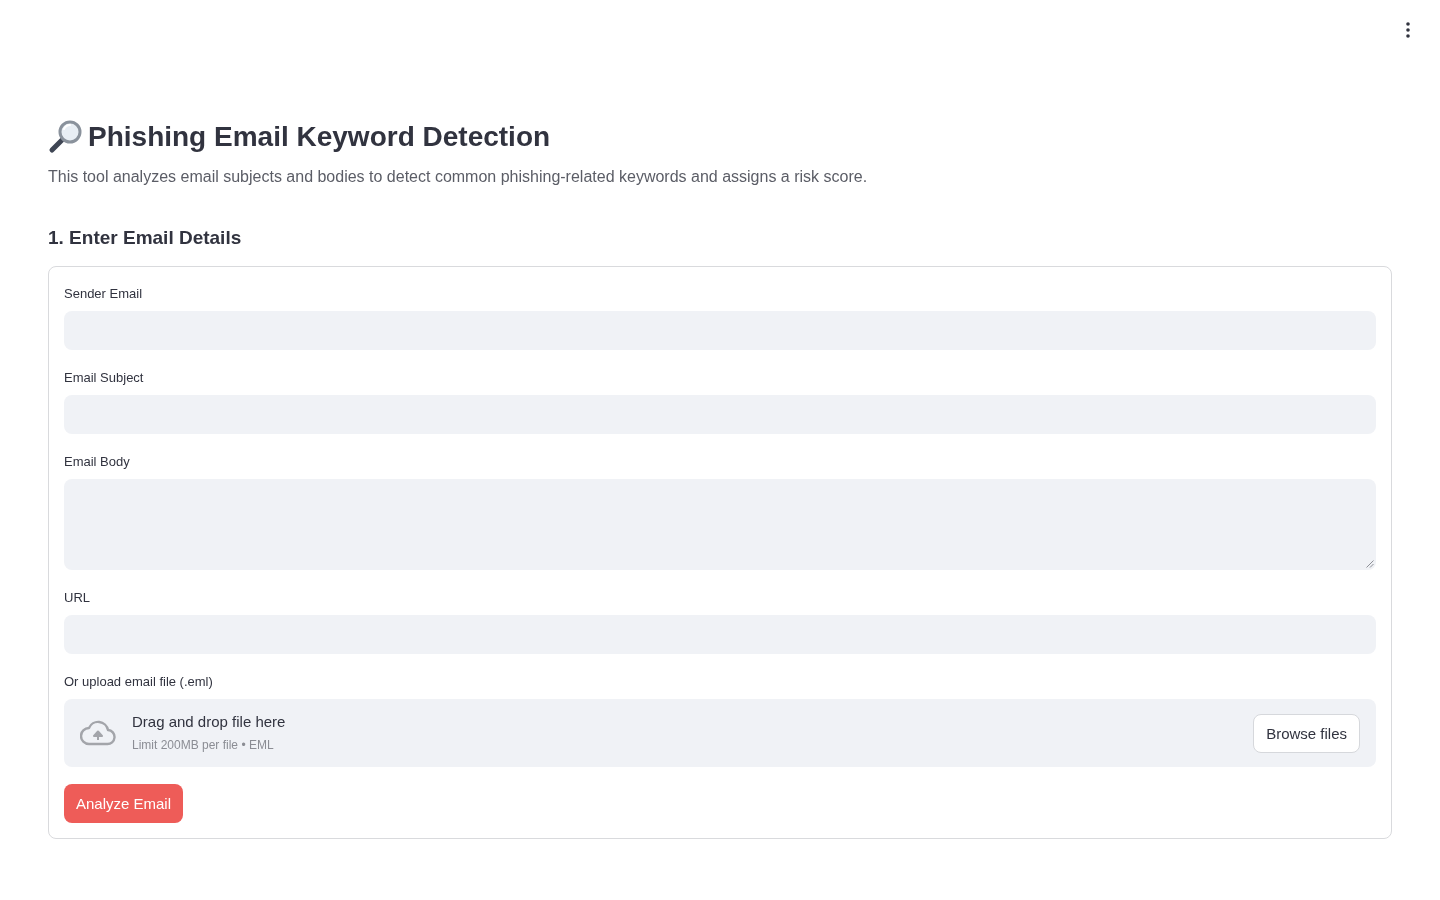  Describe the element at coordinates (720, 733) in the screenshot. I see `file-dropzone: Drag and drop file here Limit 200MB per file • EML Browse files` at that location.